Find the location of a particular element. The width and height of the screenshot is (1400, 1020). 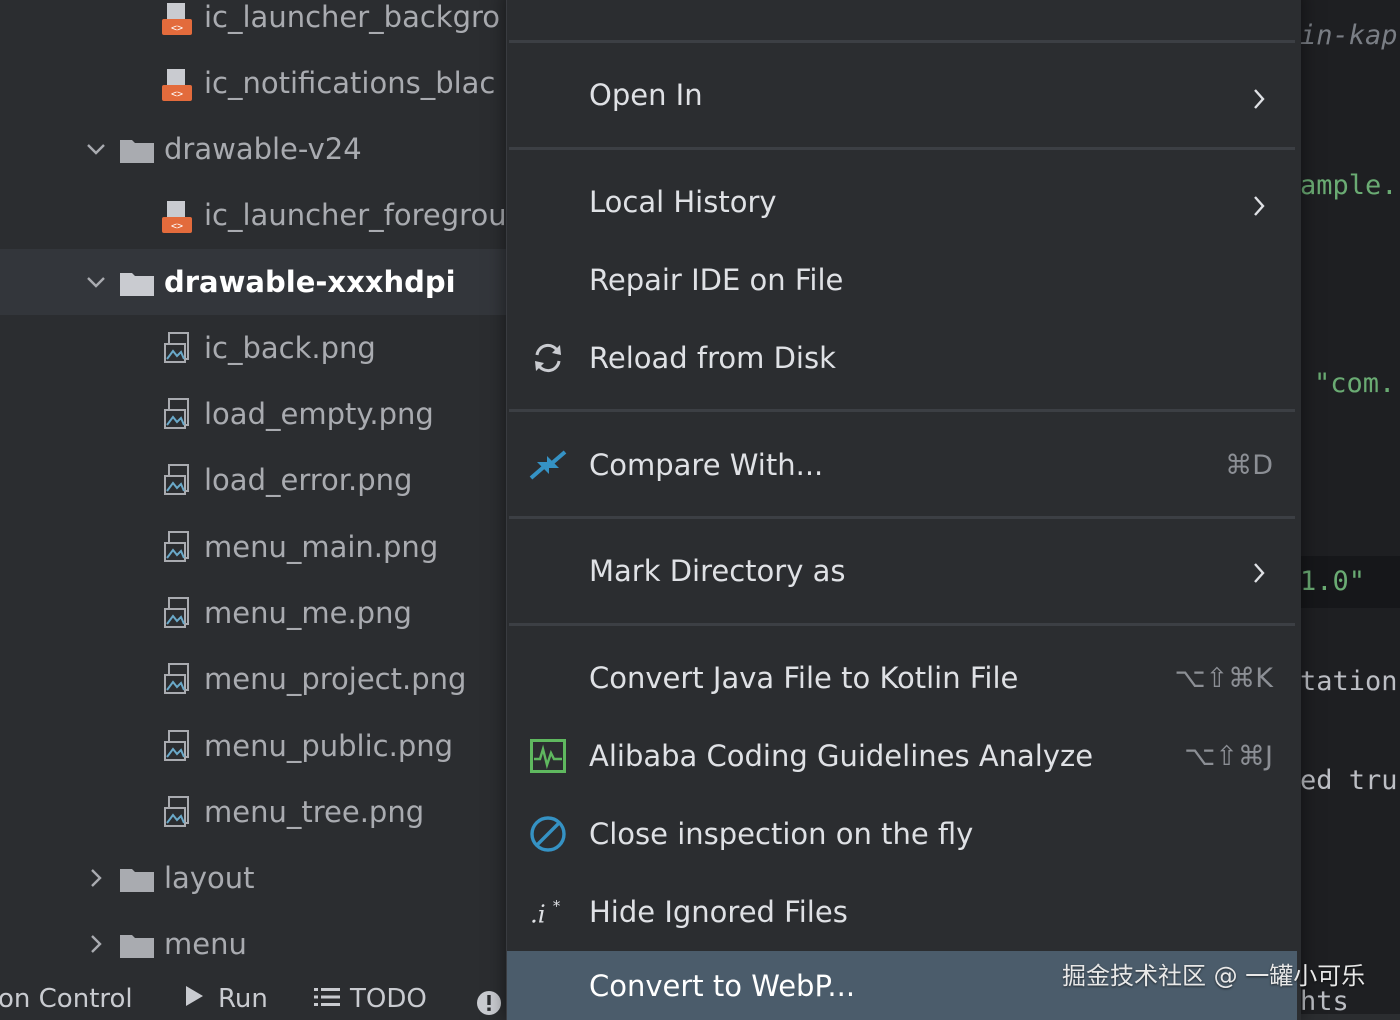

list-icon is located at coordinates (327, 999).